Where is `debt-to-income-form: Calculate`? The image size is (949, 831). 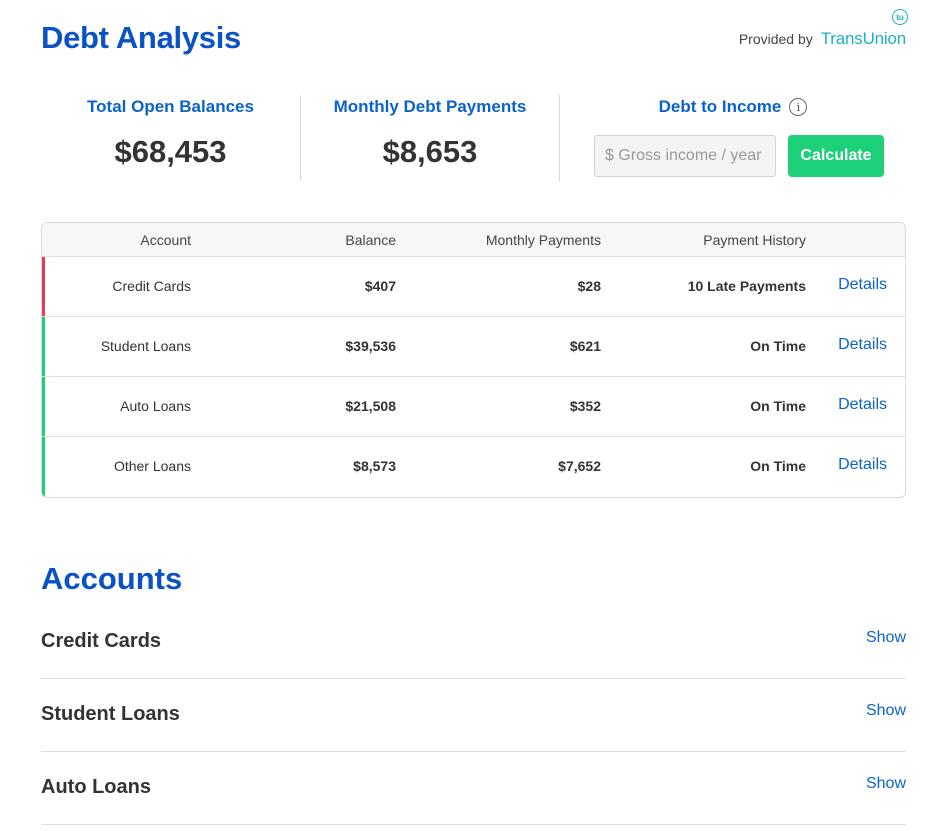
debt-to-income-form: Calculate is located at coordinates (739, 156).